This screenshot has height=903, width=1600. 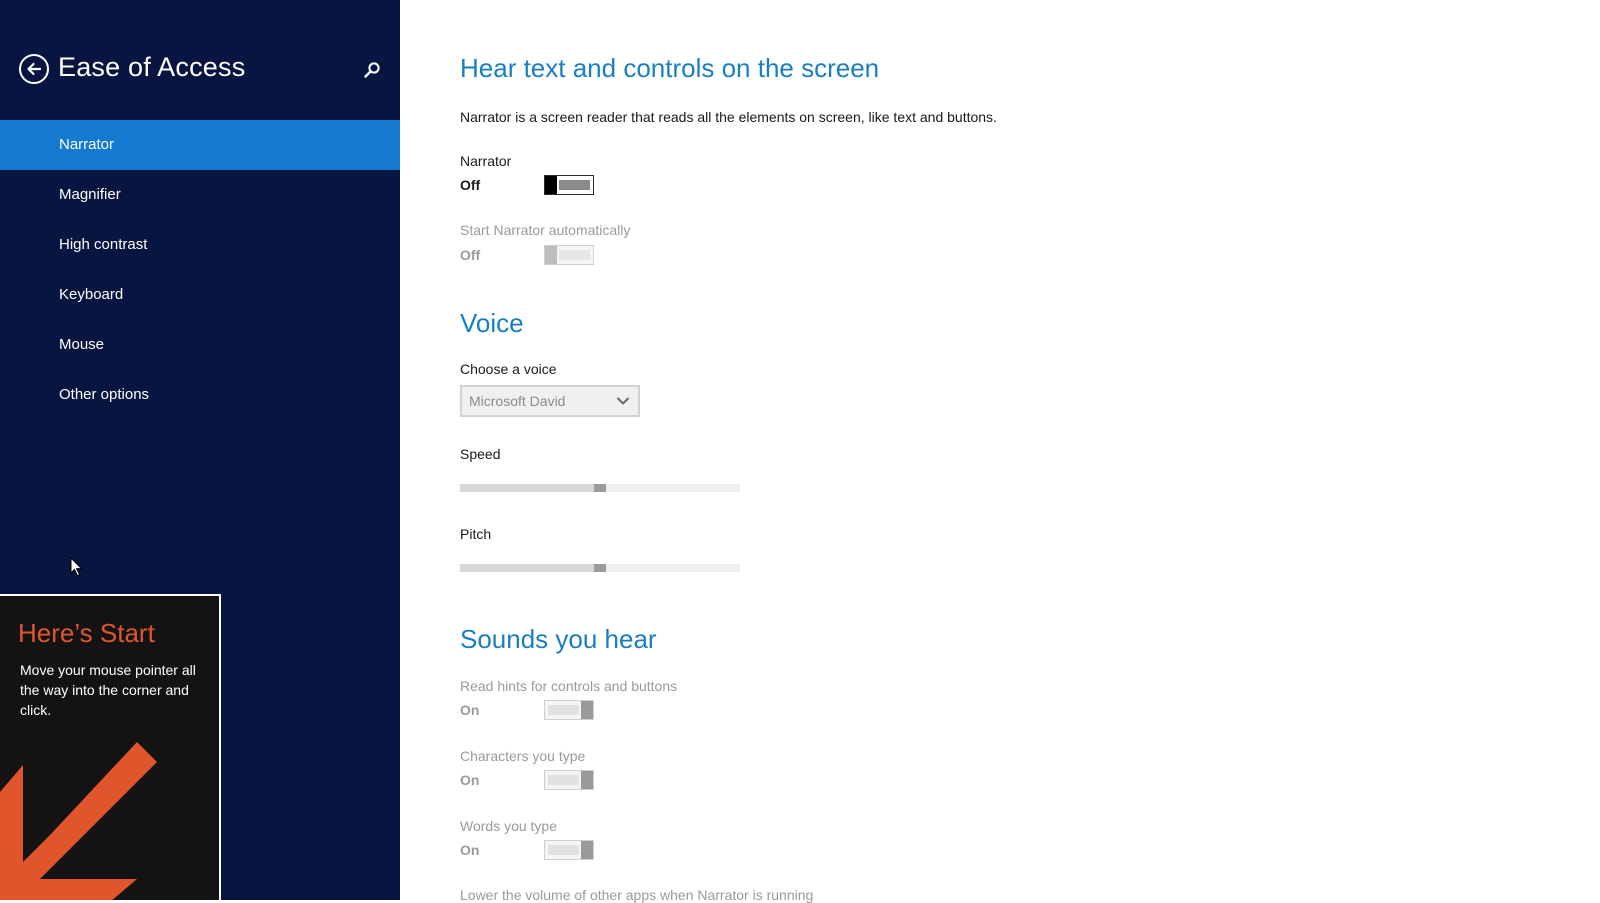 What do you see at coordinates (76, 567) in the screenshot?
I see `mouse-pointer-icon` at bounding box center [76, 567].